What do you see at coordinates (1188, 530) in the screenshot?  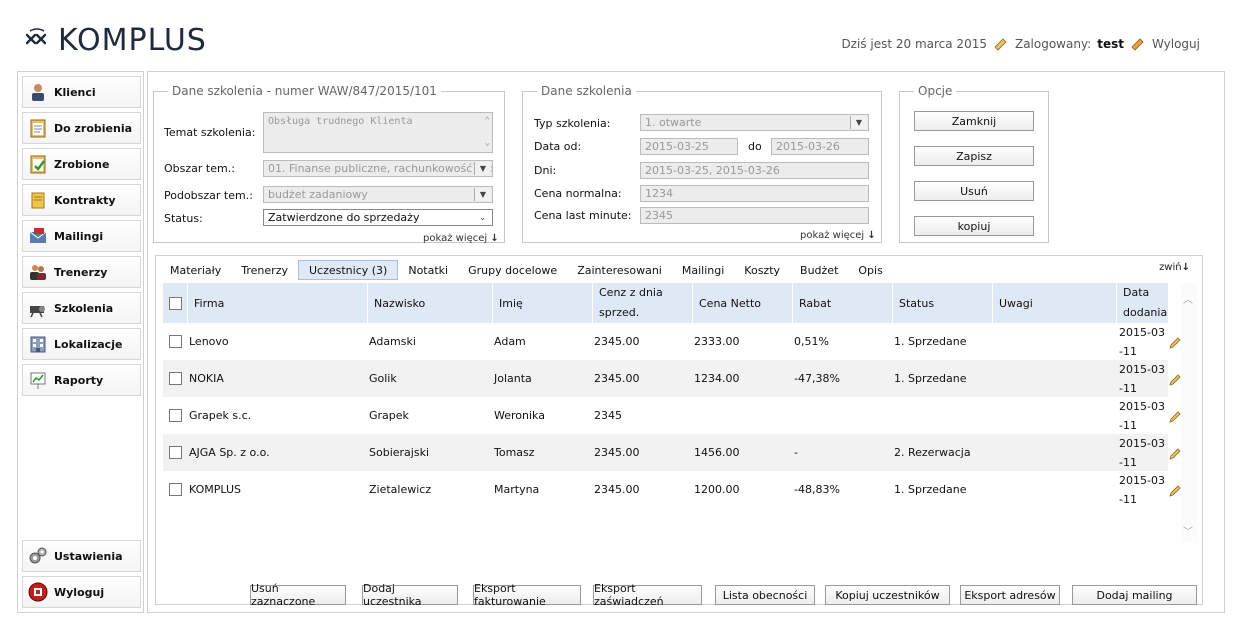 I see `scroll-down-icon: ﹀` at bounding box center [1188, 530].